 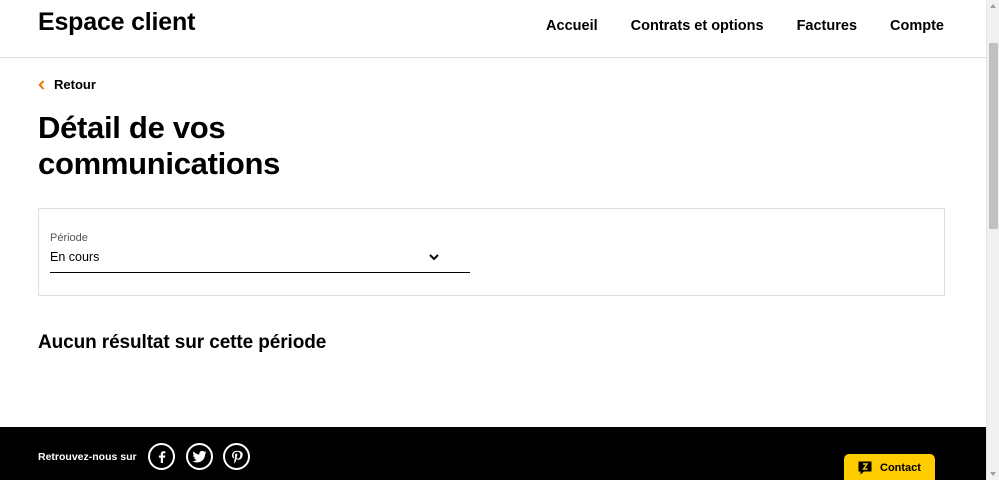 What do you see at coordinates (992, 240) in the screenshot?
I see `page-scrollbar` at bounding box center [992, 240].